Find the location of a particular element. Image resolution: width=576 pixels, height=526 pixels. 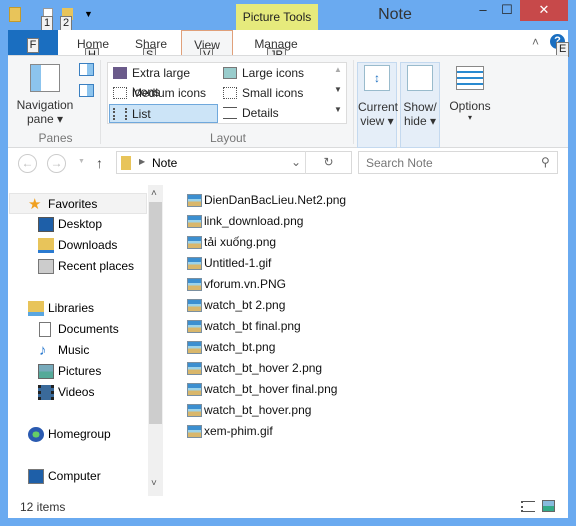

desktop-icon is located at coordinates (46, 224).